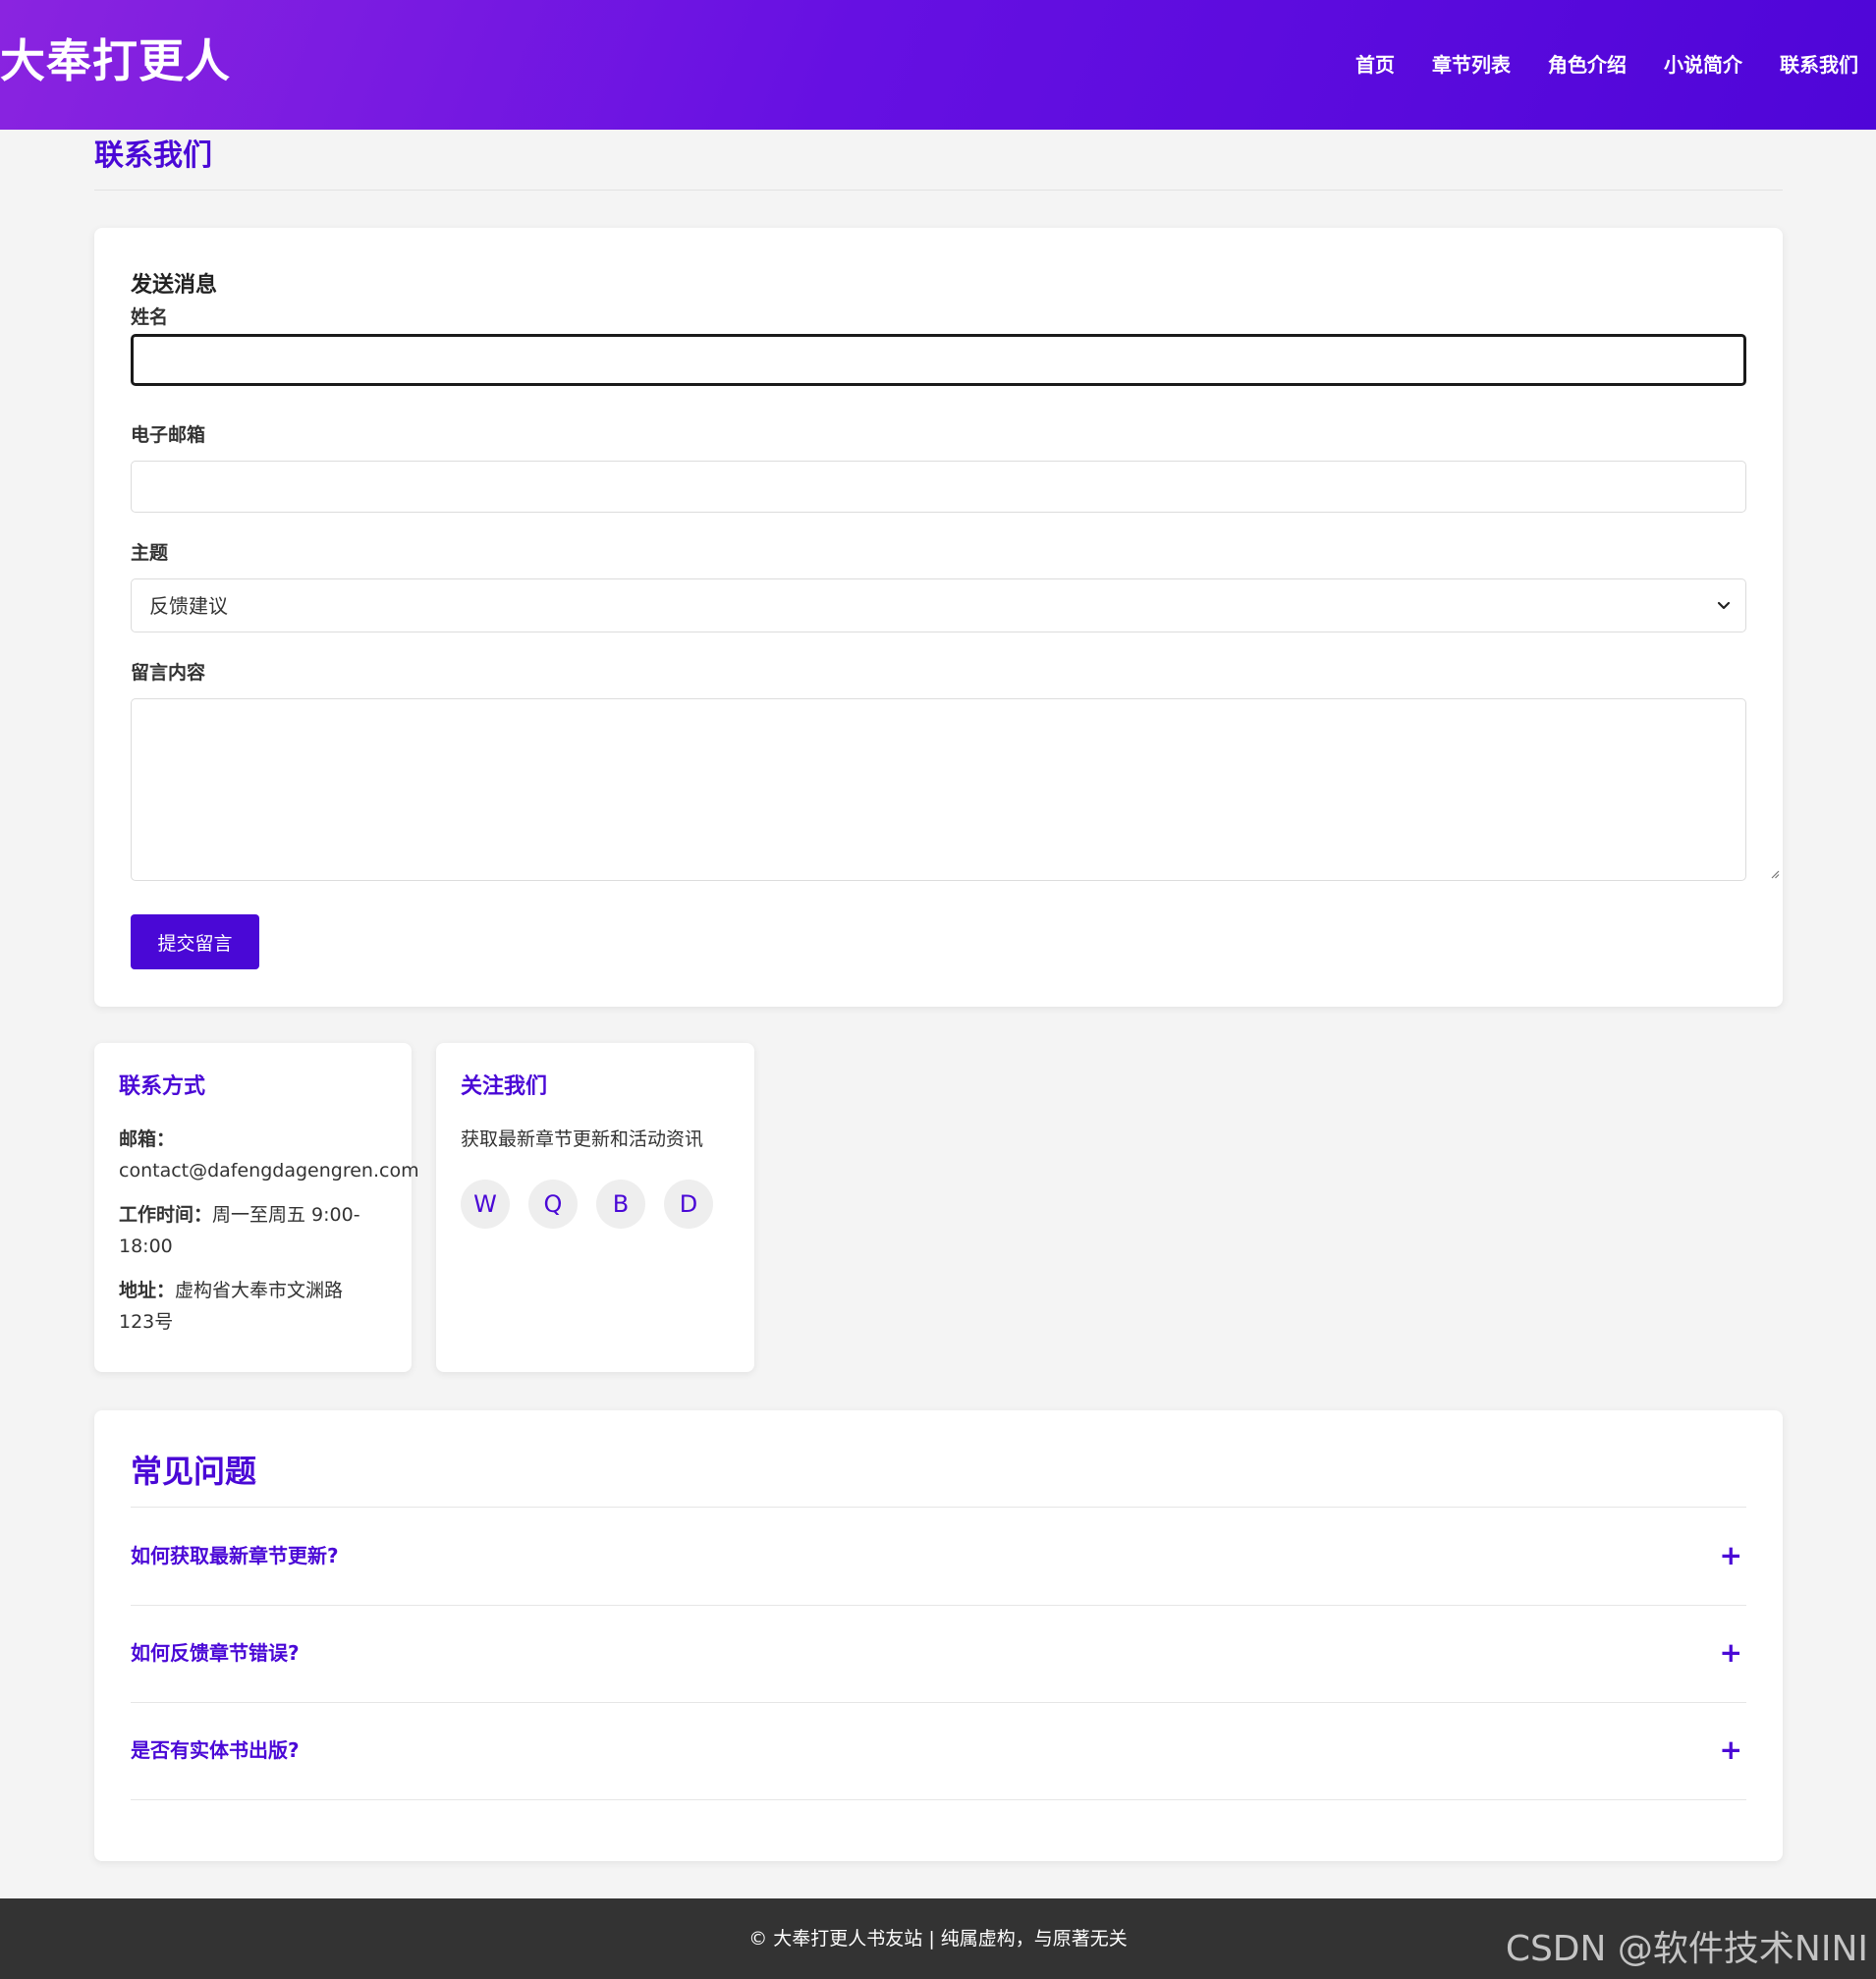 Image resolution: width=1876 pixels, height=1979 pixels. I want to click on chevron-down-icon, so click(1724, 605).